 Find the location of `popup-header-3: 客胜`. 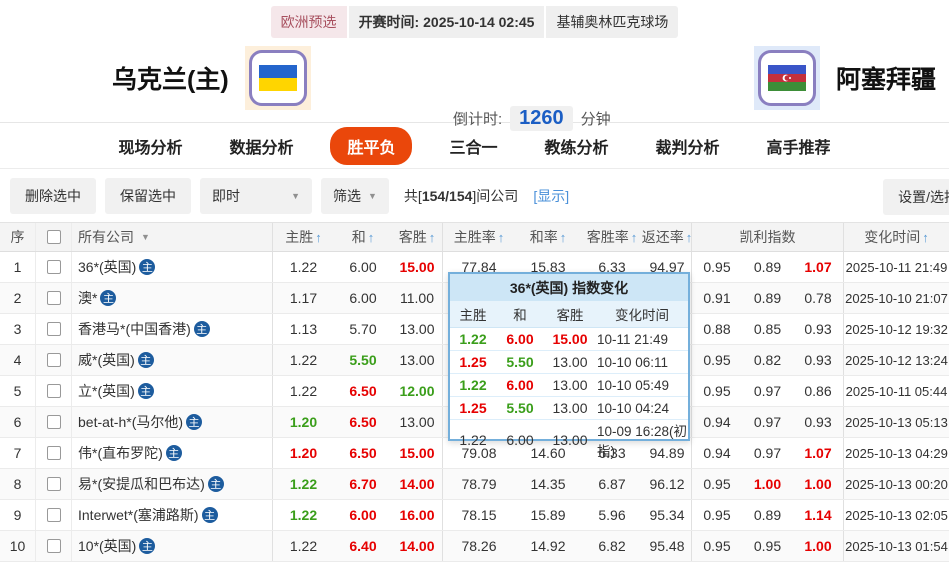

popup-header-3: 客胜 is located at coordinates (570, 315).